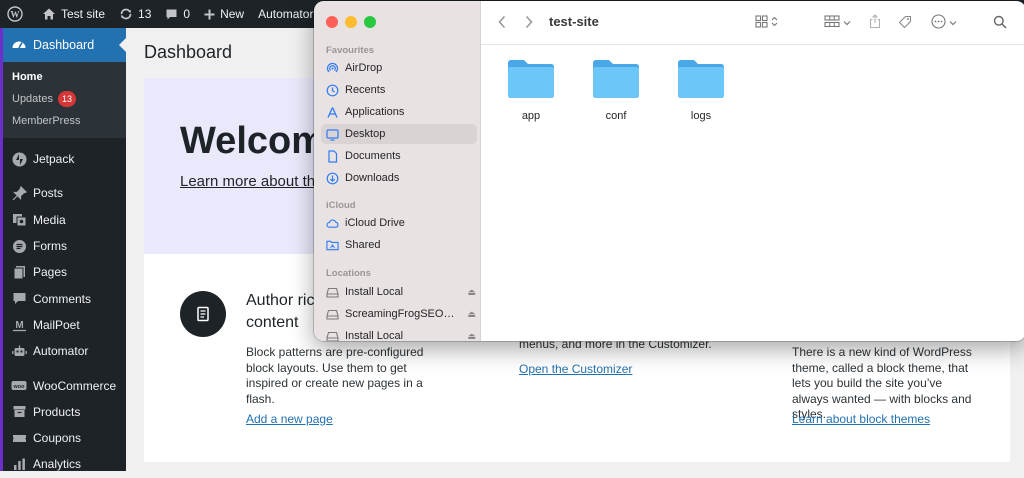  Describe the element at coordinates (350, 50) in the screenshot. I see `section-favourites: Favourites` at that location.